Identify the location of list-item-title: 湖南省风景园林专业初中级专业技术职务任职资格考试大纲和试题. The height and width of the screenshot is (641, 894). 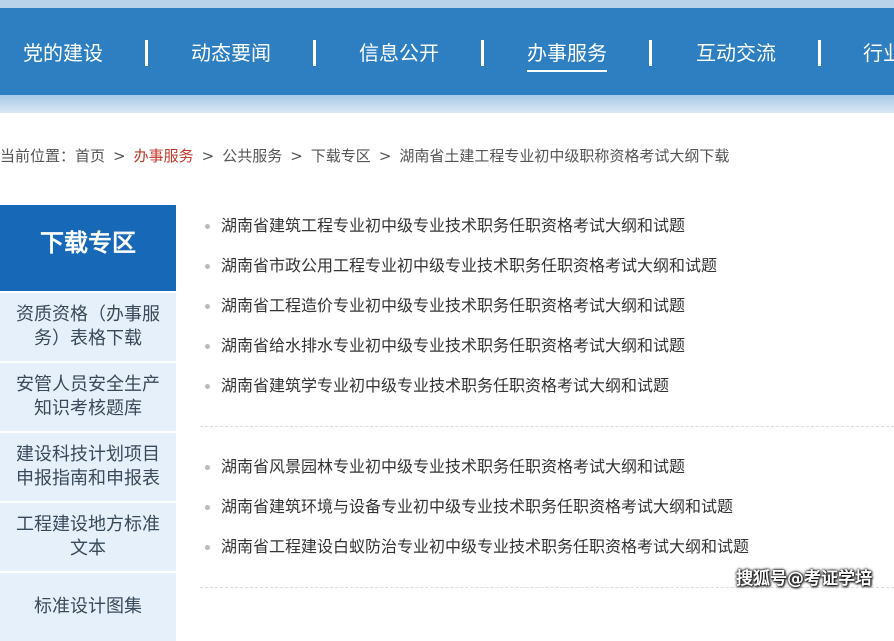
(453, 466).